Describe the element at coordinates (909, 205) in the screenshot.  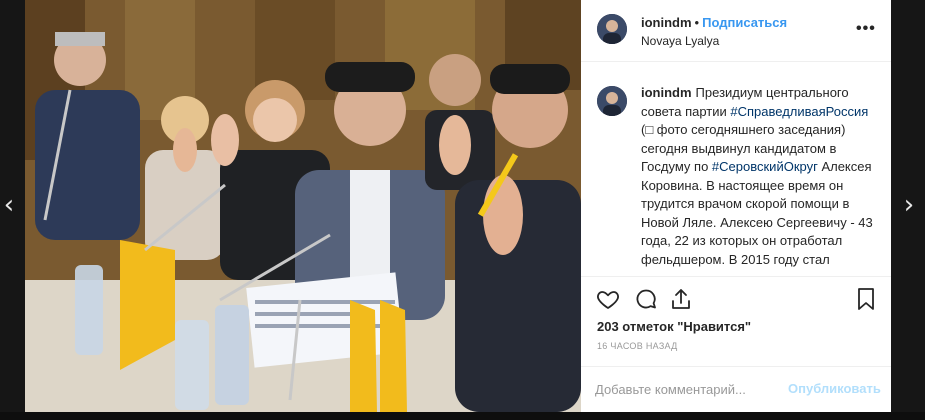
I see `next-post-arrow-icon: ›` at that location.